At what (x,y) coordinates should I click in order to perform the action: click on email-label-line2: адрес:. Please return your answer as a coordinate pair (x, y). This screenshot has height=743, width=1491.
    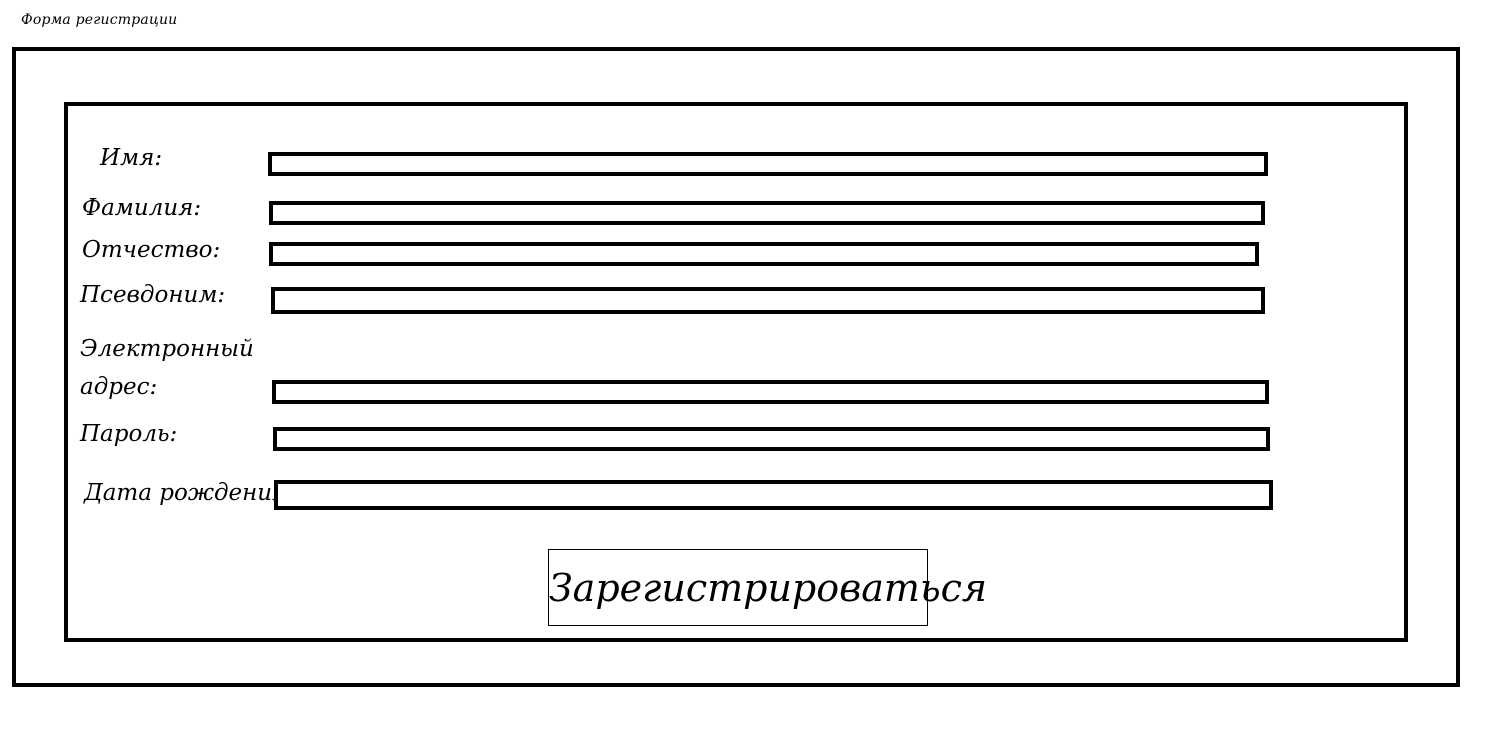
    Looking at the image, I should click on (119, 387).